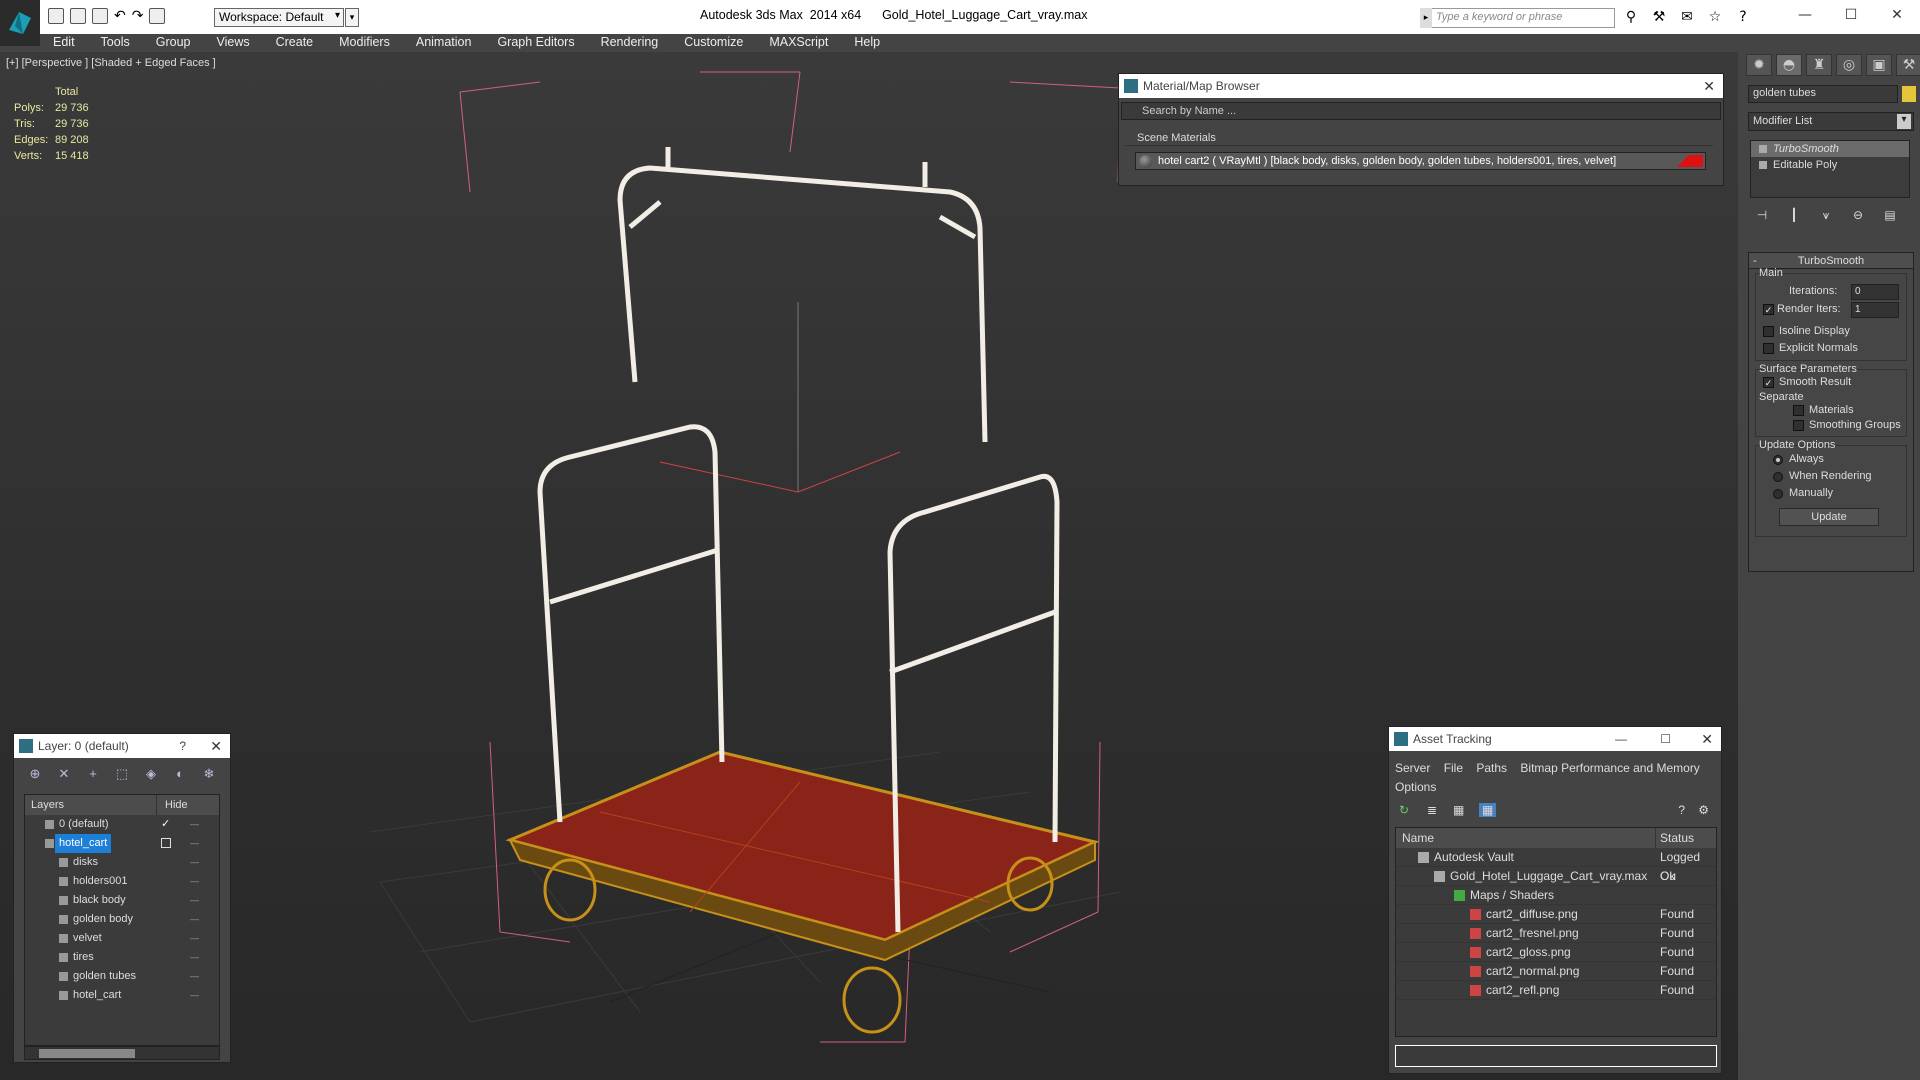  I want to click on pin-stack-icon: ⊣, so click(1762, 215).